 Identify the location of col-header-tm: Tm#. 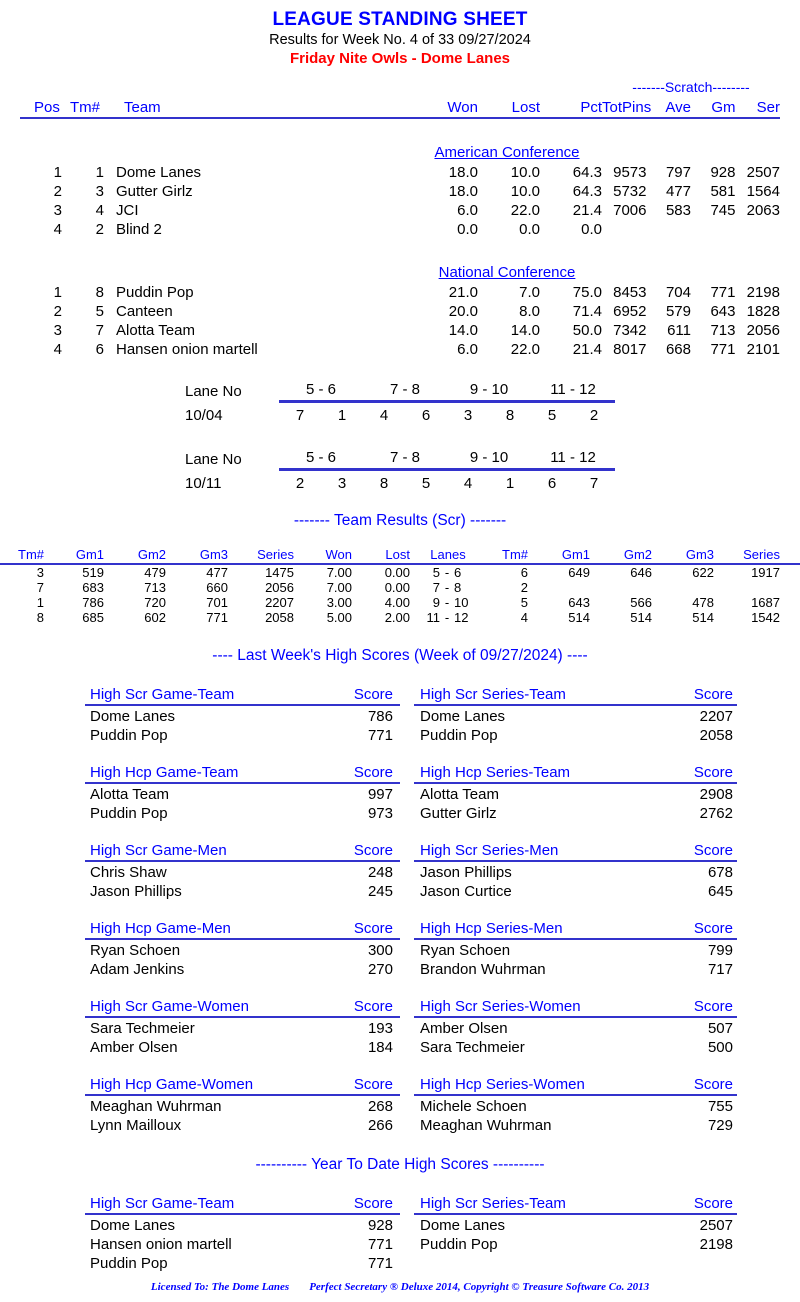
(90, 107).